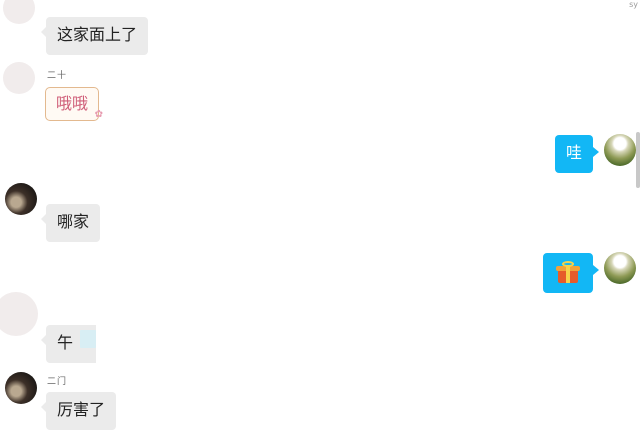 Image resolution: width=640 pixels, height=430 pixels. What do you see at coordinates (108, 344) in the screenshot?
I see `redaction-patch` at bounding box center [108, 344].